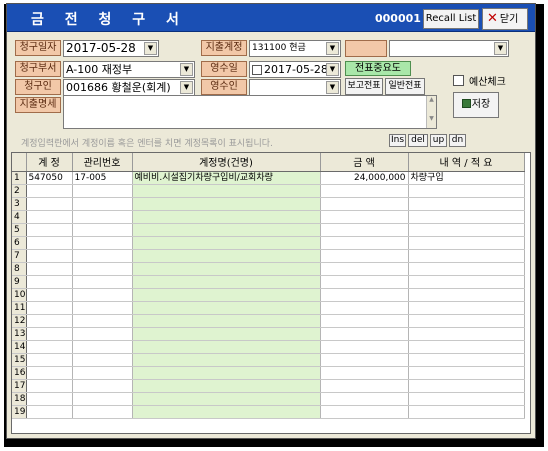  Describe the element at coordinates (466, 178) in the screenshot. I see `memo-cell: 차량구입` at that location.